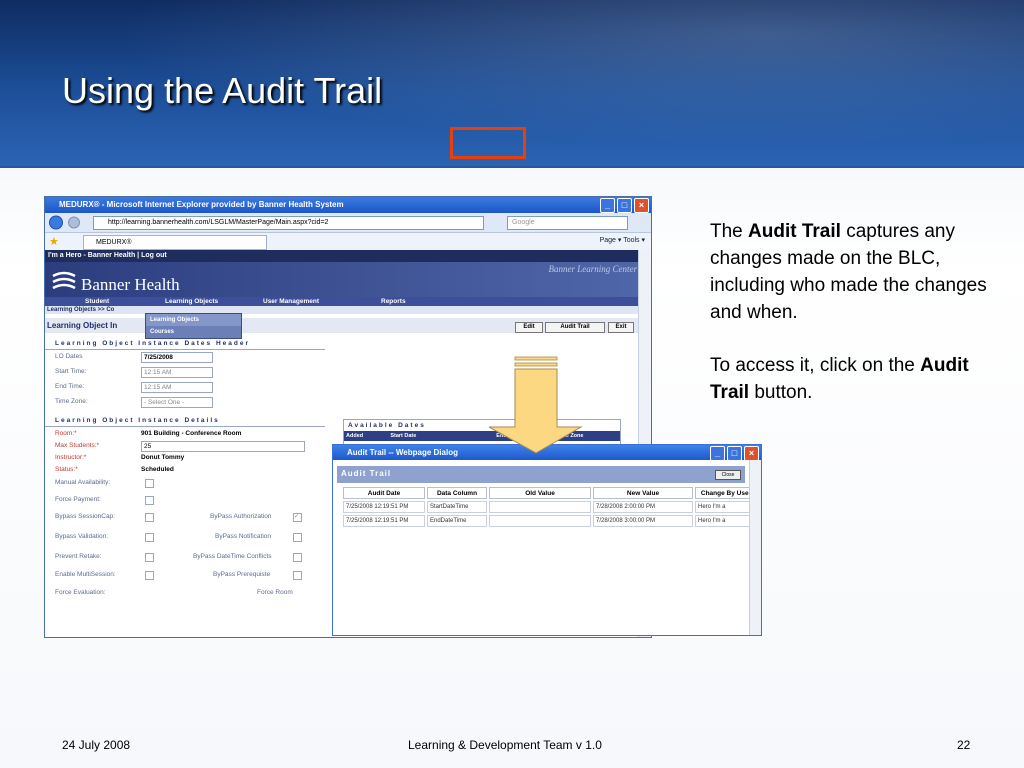 The height and width of the screenshot is (768, 1024). What do you see at coordinates (157, 469) in the screenshot?
I see `status-value: Scheduled` at bounding box center [157, 469].